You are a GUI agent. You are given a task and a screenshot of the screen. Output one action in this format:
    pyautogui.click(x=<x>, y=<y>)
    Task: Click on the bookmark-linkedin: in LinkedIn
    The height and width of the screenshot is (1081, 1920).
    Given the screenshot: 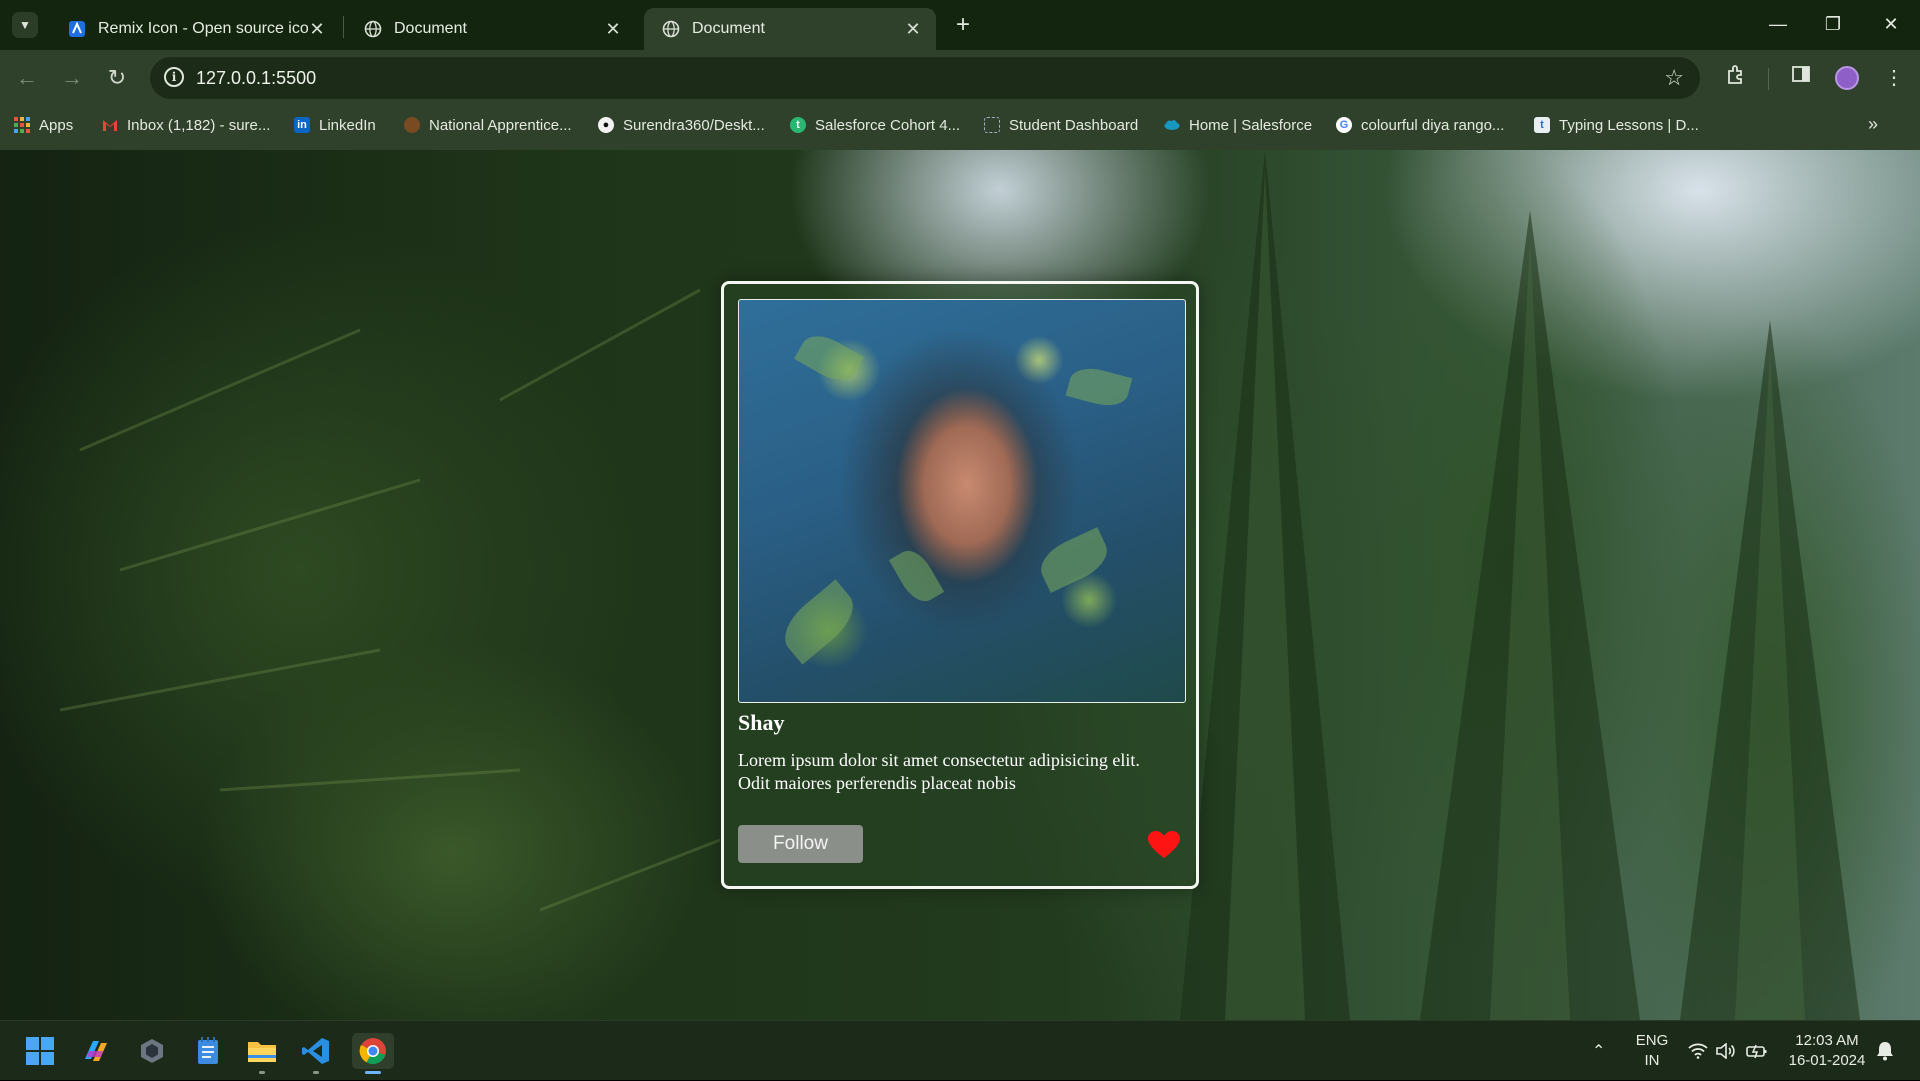 What is the action you would take?
    pyautogui.click(x=335, y=125)
    